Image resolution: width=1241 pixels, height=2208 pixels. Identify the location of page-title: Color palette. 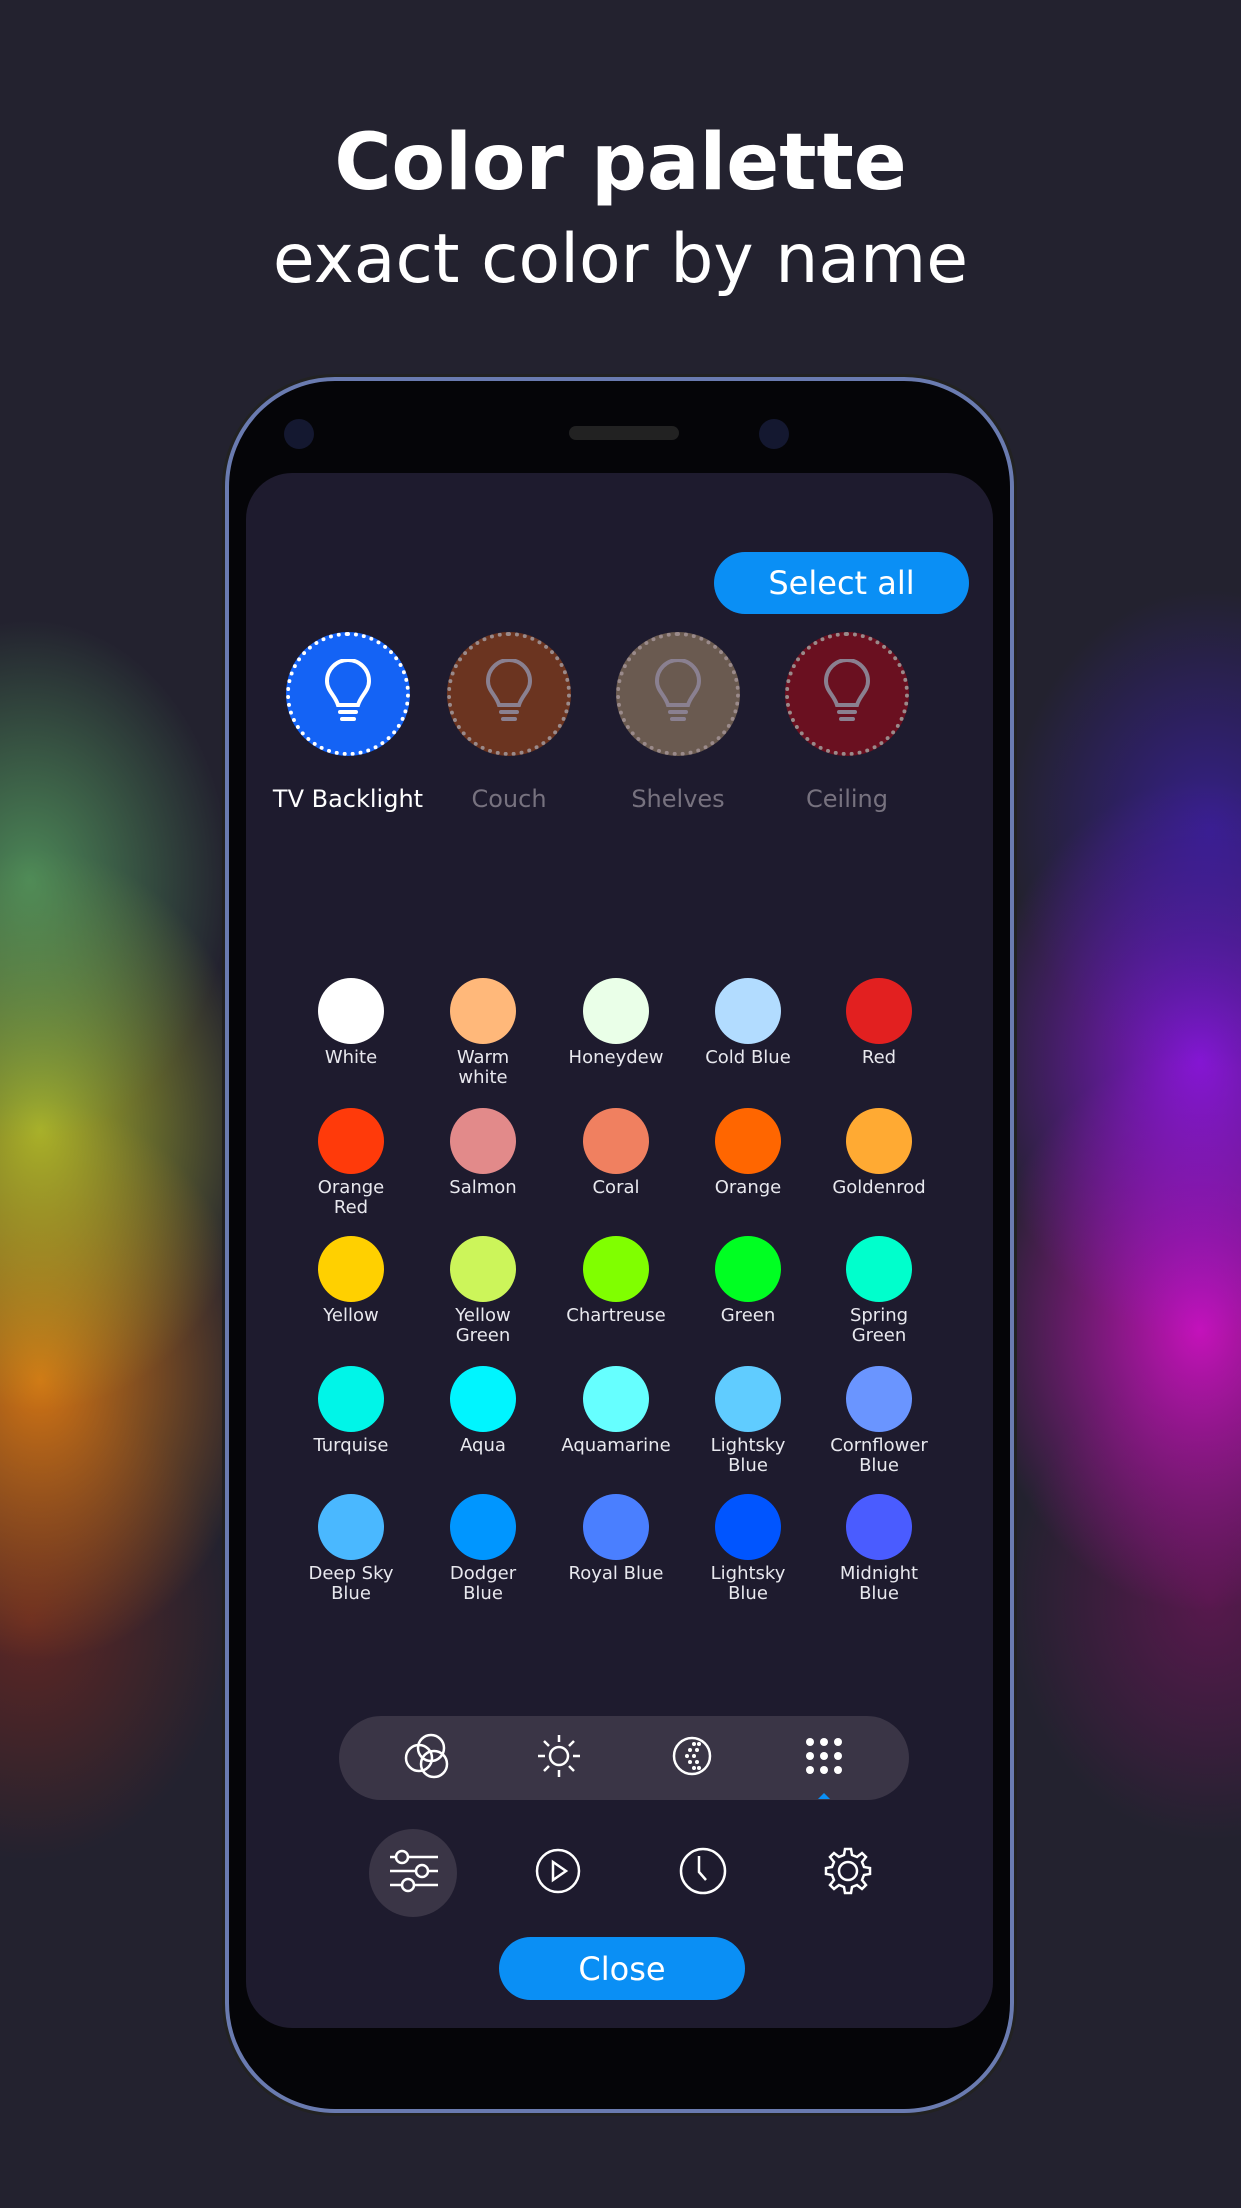
(620, 163).